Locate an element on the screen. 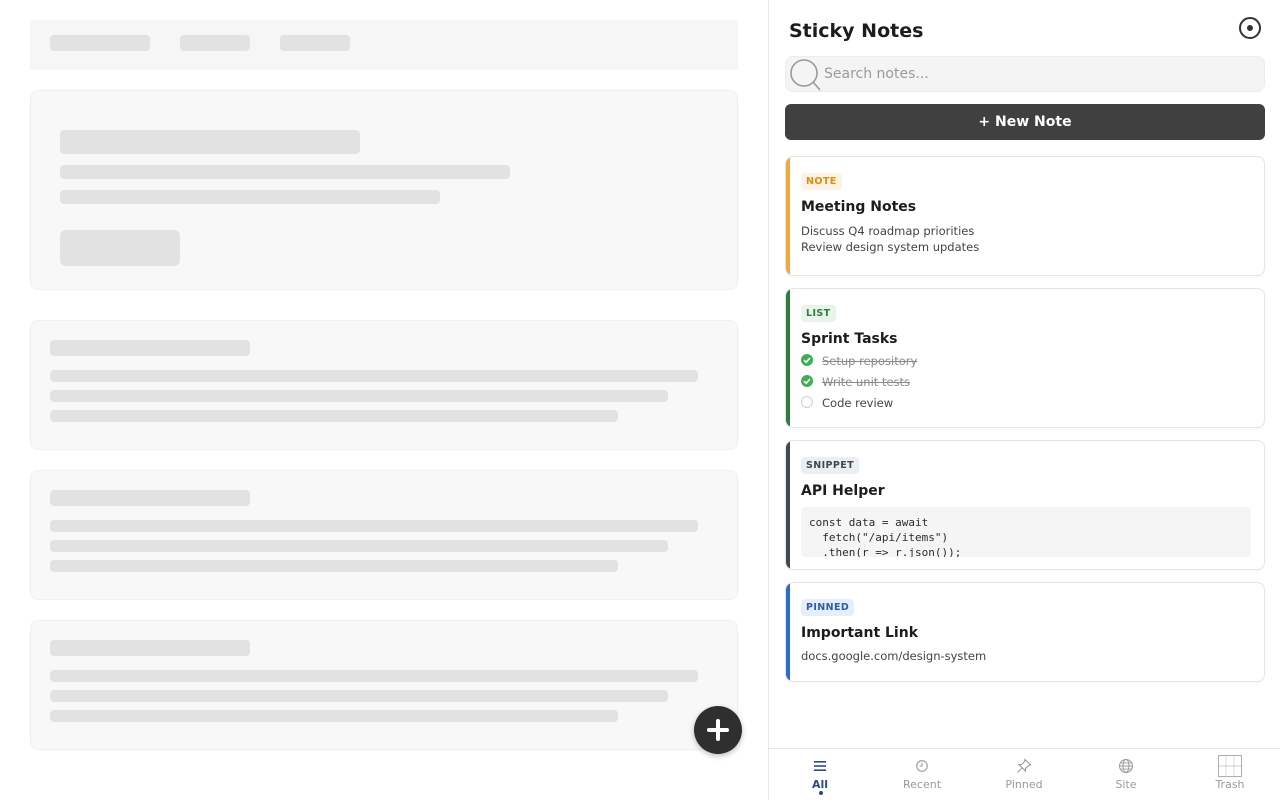  note-type-badge: NOTE is located at coordinates (821, 181).